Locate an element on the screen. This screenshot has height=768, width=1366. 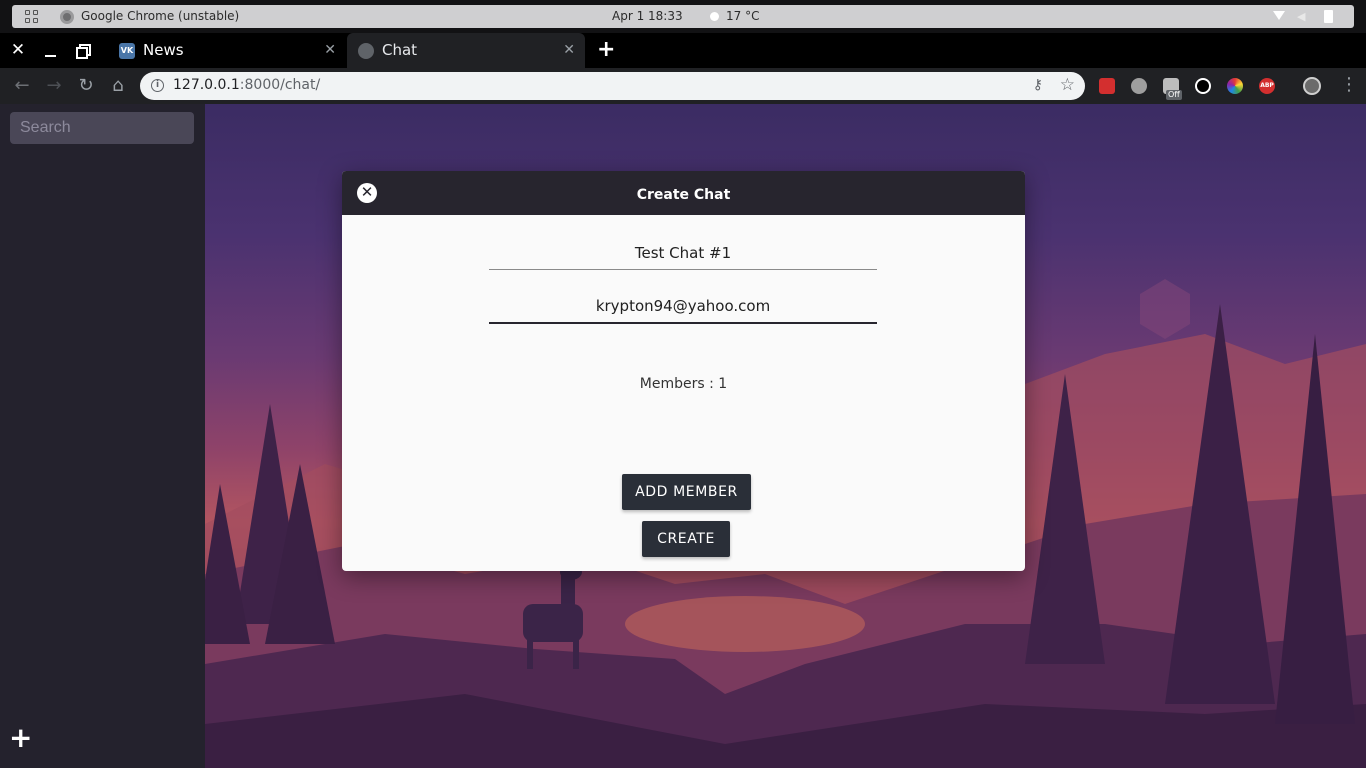
extension-m-icon is located at coordinates (1139, 86).